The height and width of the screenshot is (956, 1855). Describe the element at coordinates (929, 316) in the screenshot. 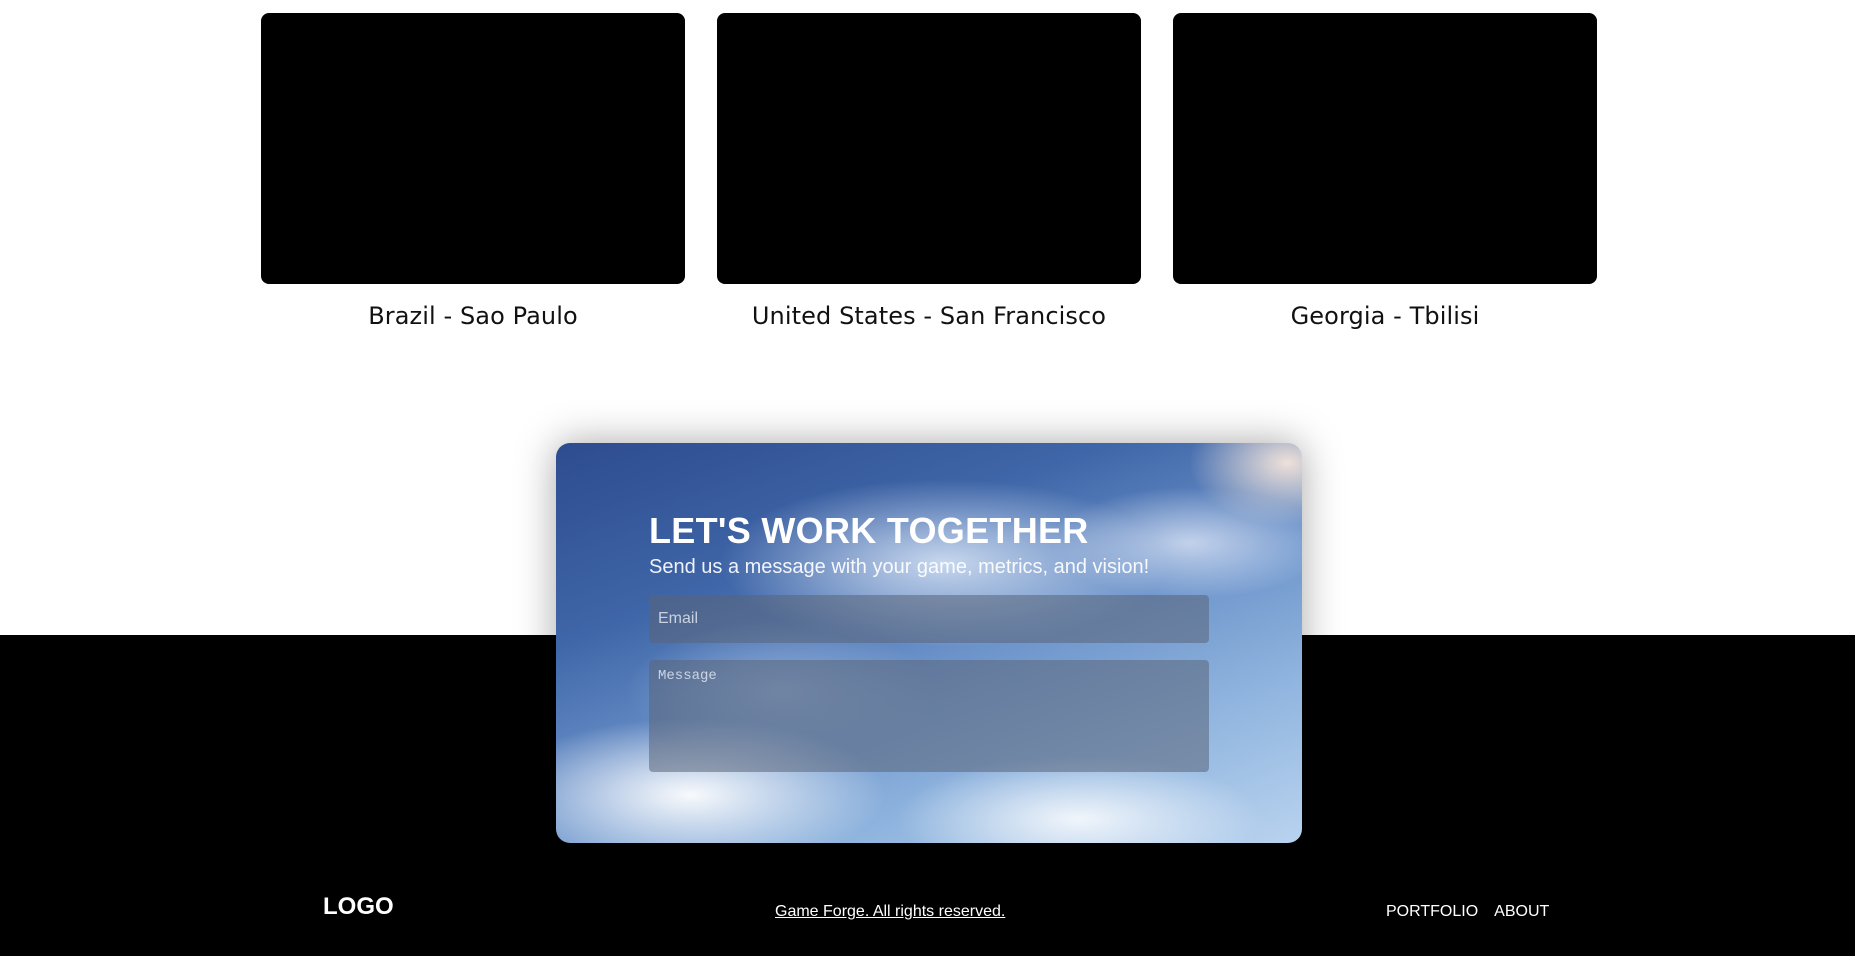

I see `location-caption: United States - San Francisco` at that location.